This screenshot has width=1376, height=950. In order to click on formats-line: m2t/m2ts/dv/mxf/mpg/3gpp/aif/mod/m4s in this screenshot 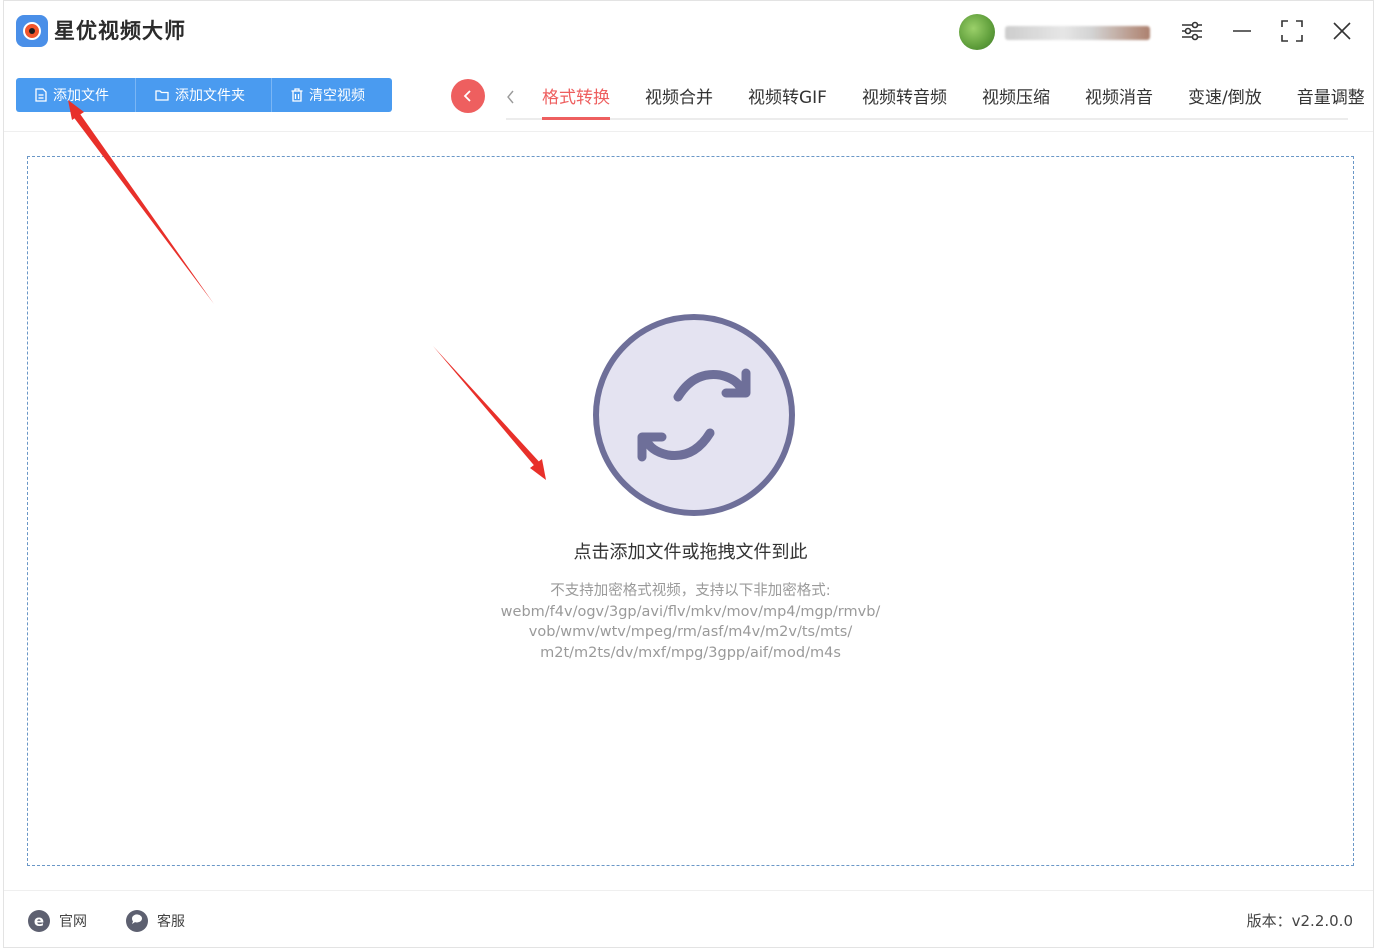, I will do `click(690, 652)`.